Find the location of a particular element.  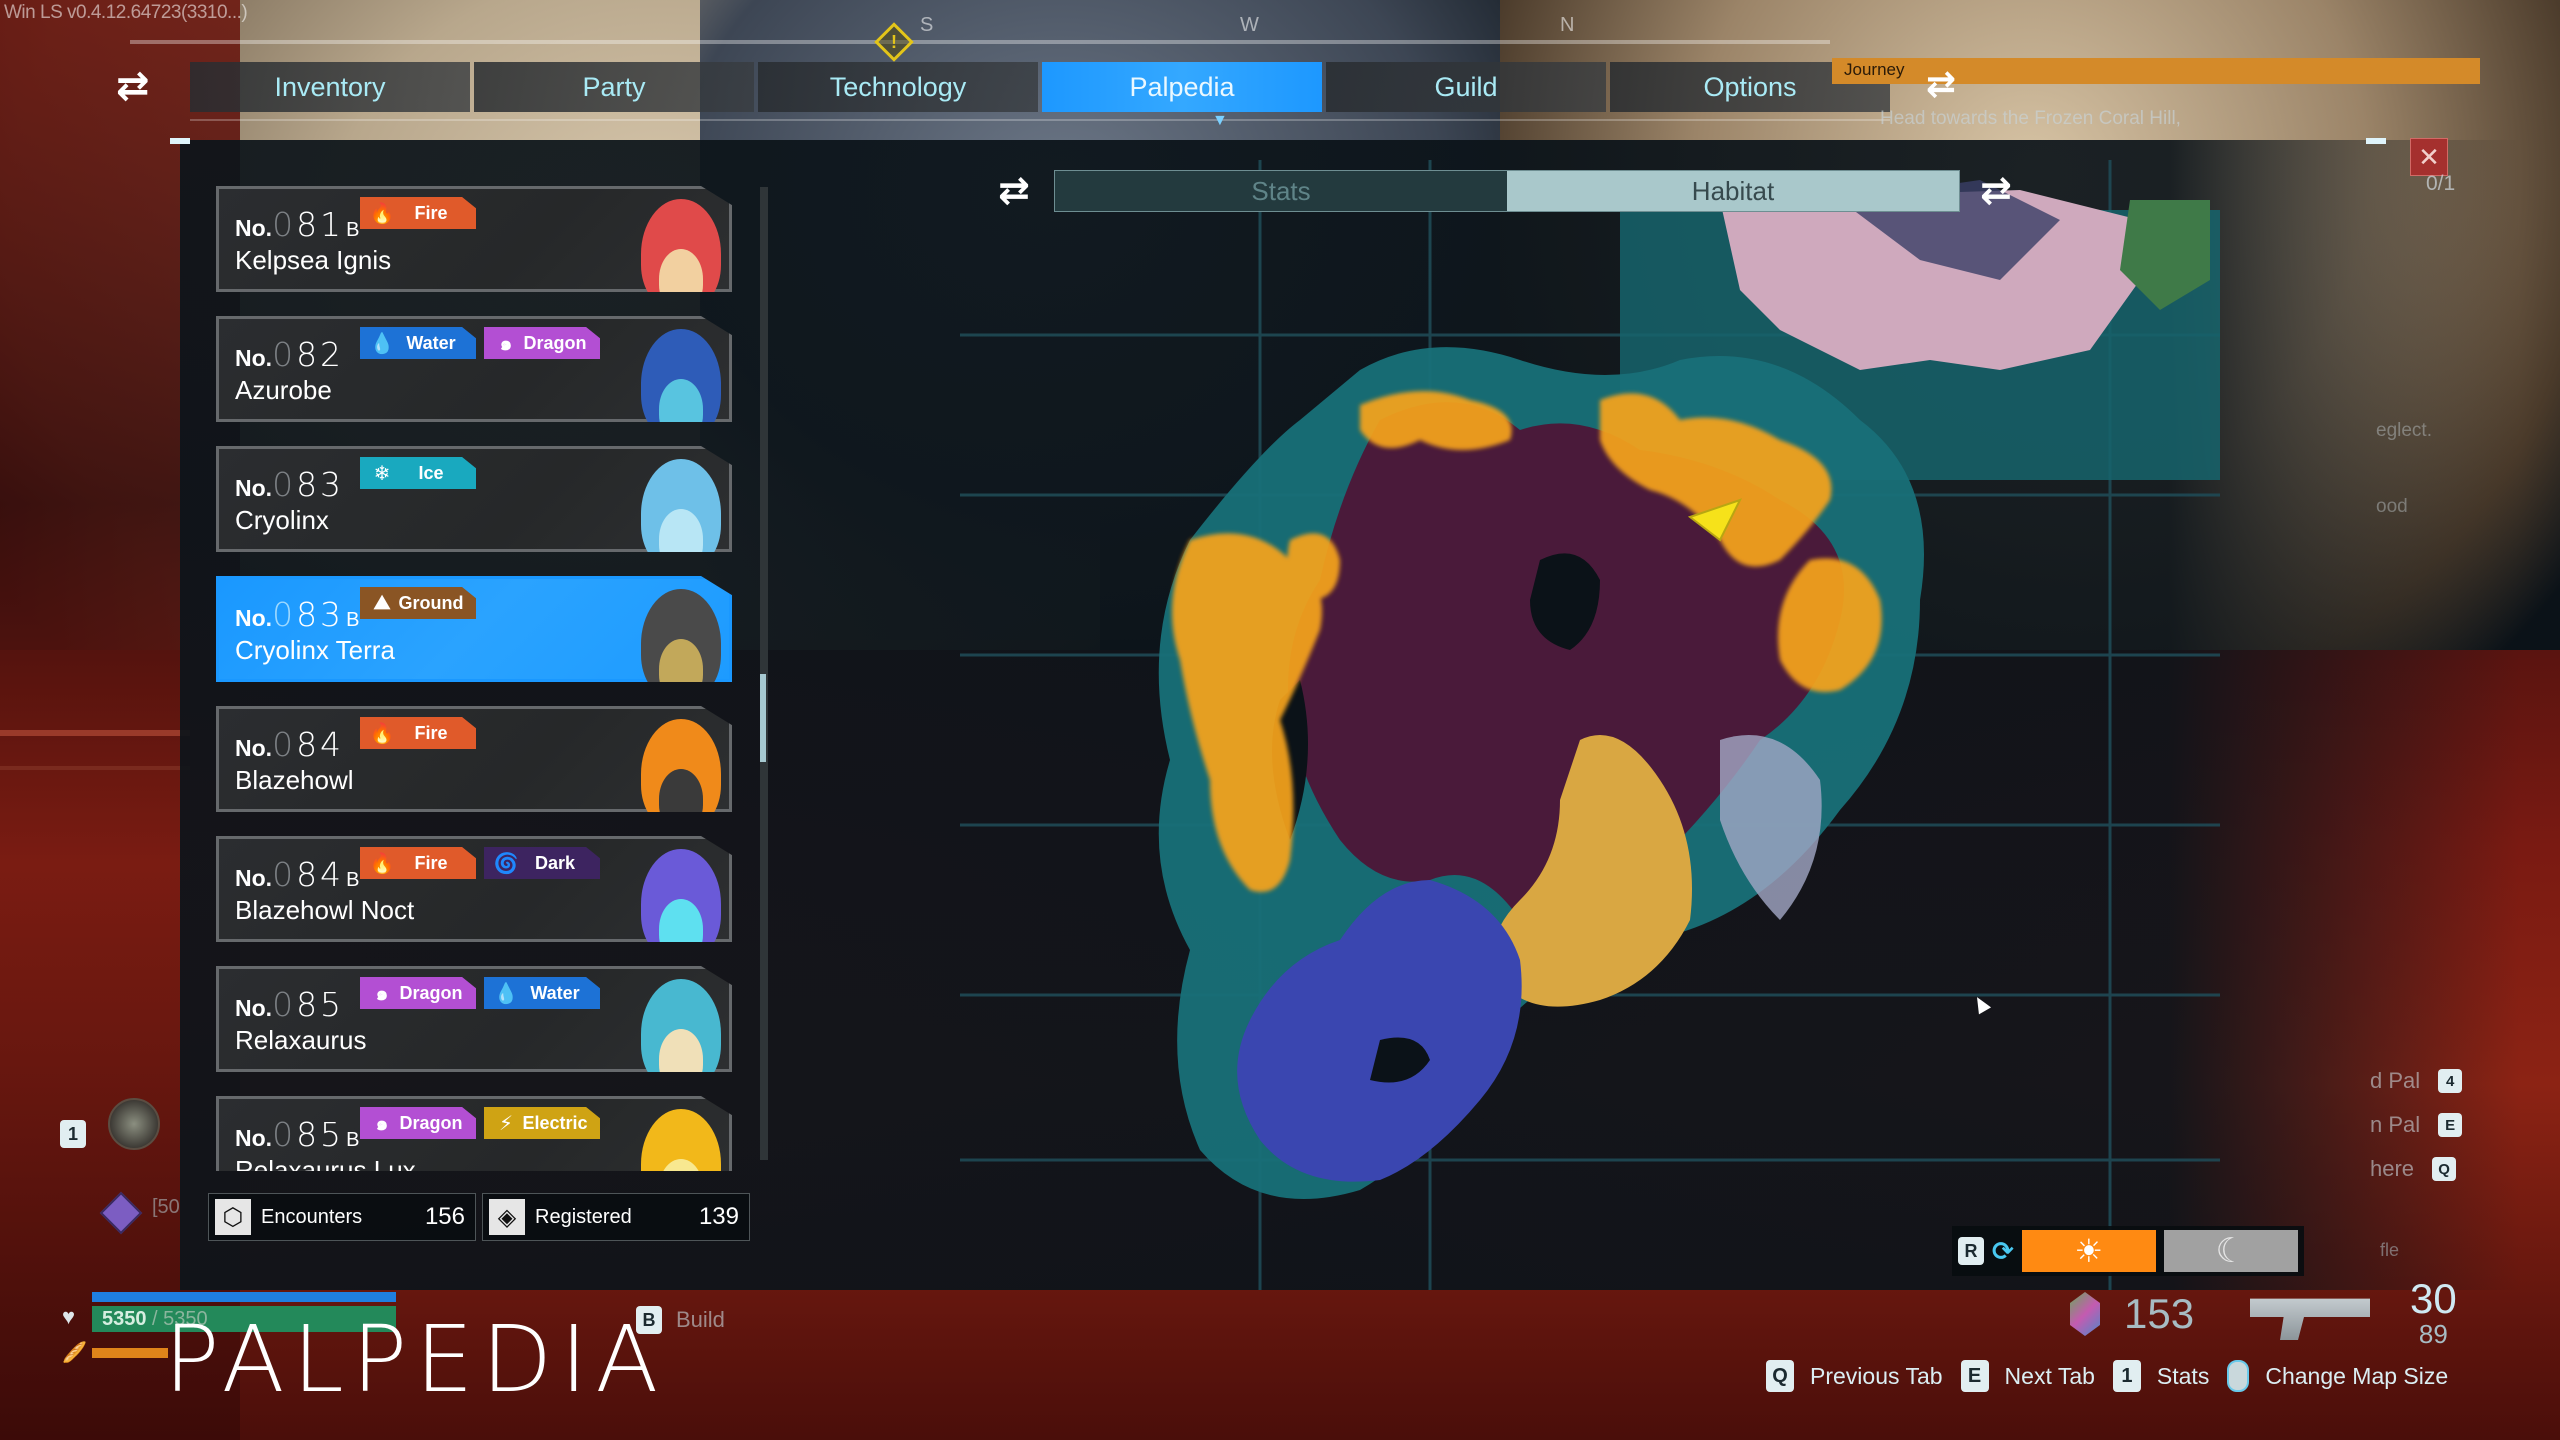

type-label: Fire is located at coordinates (431, 212).